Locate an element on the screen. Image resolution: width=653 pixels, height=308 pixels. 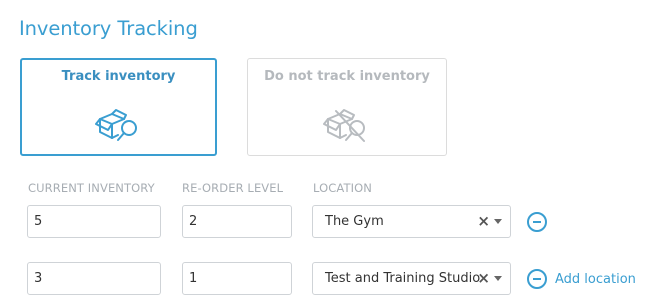
location-header: LOCATION is located at coordinates (342, 188).